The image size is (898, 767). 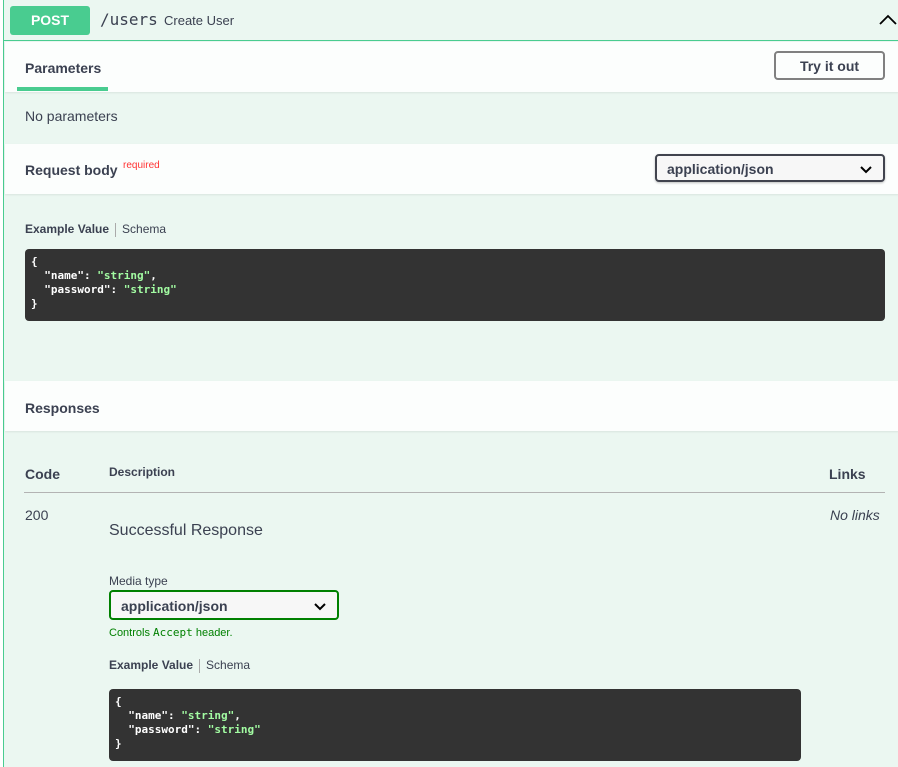 I want to click on tab-underline, so click(x=62, y=89).